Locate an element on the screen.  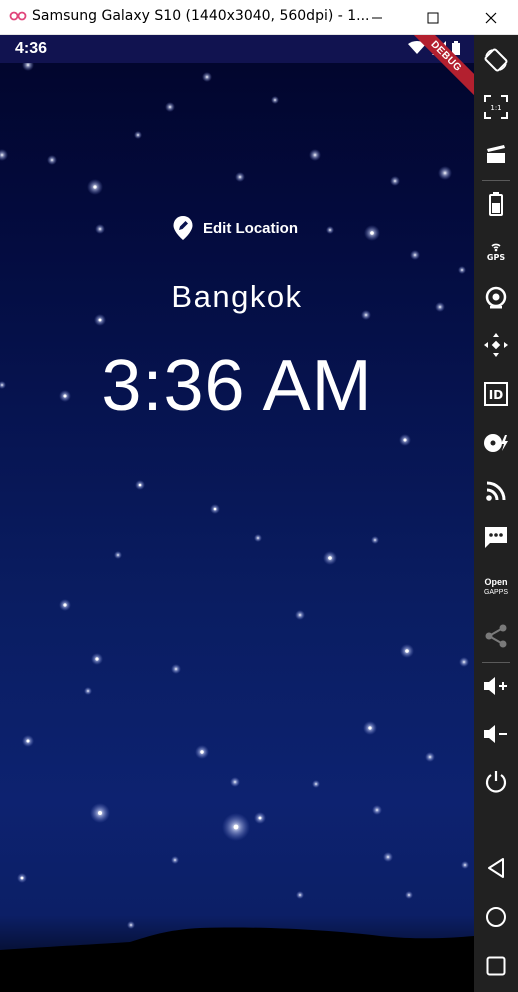
open-gapps-button: Open GAPPS is located at coordinates (496, 587).